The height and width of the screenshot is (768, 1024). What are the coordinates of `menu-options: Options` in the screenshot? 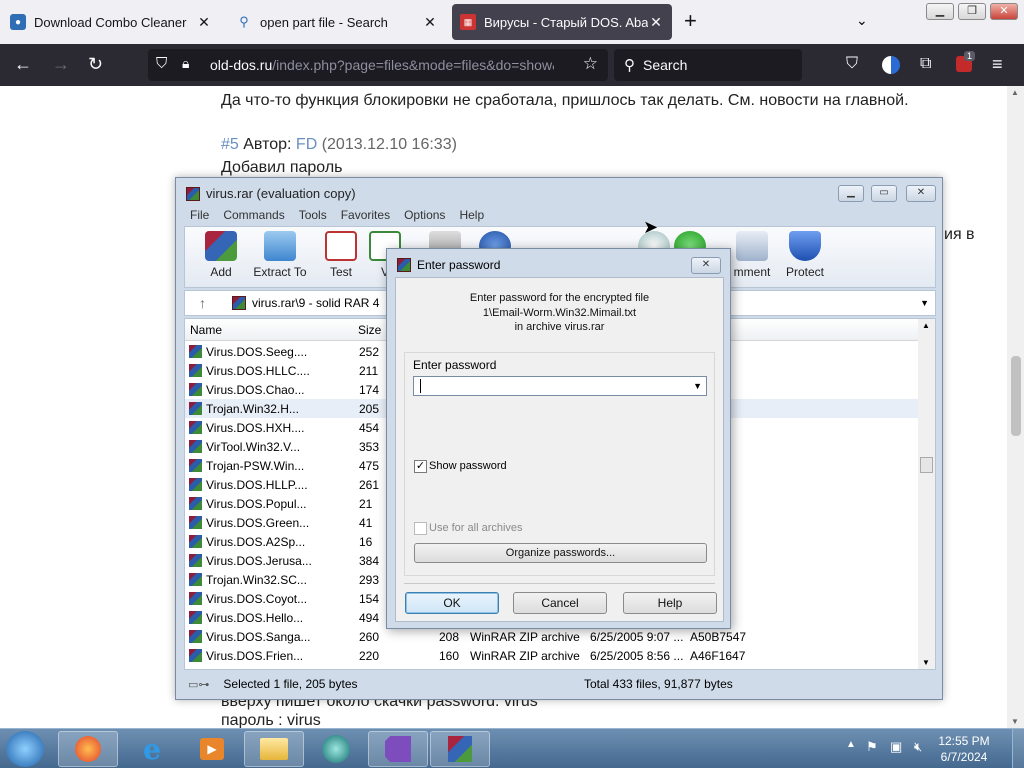 It's located at (424, 215).